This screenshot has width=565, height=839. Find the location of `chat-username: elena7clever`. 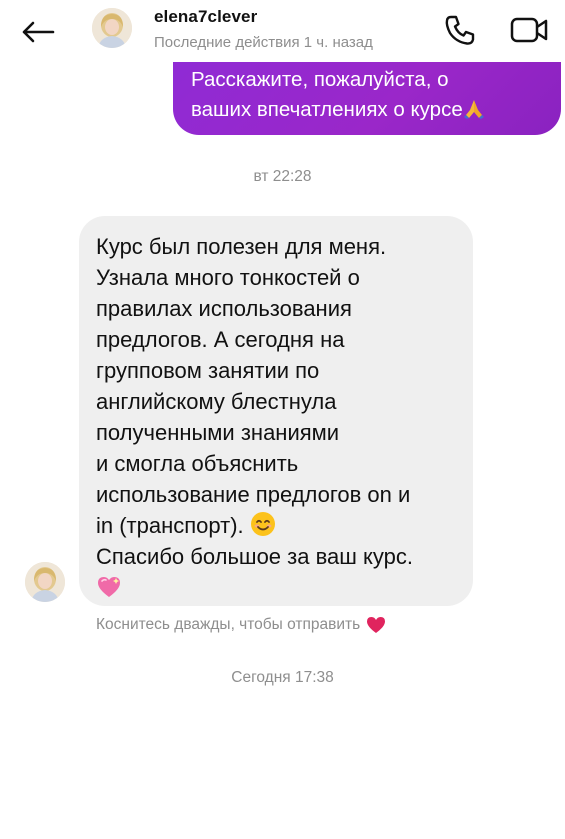

chat-username: elena7clever is located at coordinates (205, 17).